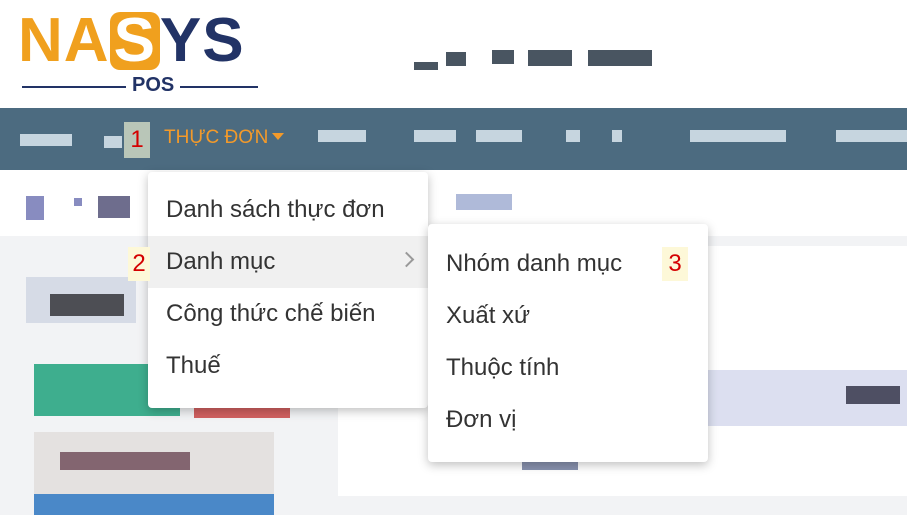 The width and height of the screenshot is (907, 515). What do you see at coordinates (288, 210) in the screenshot?
I see `menu-item-danh-sach-thuc-don: Danh sách thực đơn` at bounding box center [288, 210].